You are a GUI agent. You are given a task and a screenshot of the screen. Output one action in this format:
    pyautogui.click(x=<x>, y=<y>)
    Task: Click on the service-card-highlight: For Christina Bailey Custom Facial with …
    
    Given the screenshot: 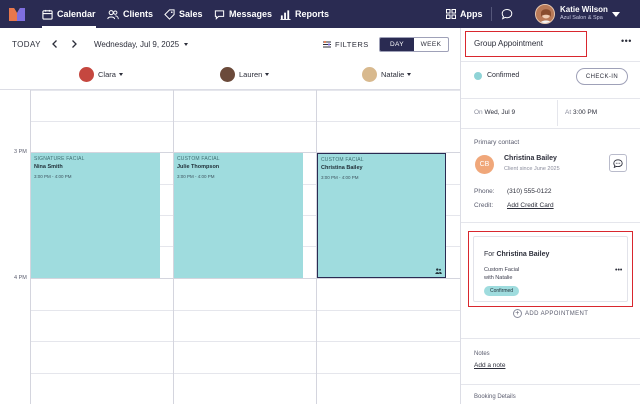 What is the action you would take?
    pyautogui.click(x=550, y=269)
    